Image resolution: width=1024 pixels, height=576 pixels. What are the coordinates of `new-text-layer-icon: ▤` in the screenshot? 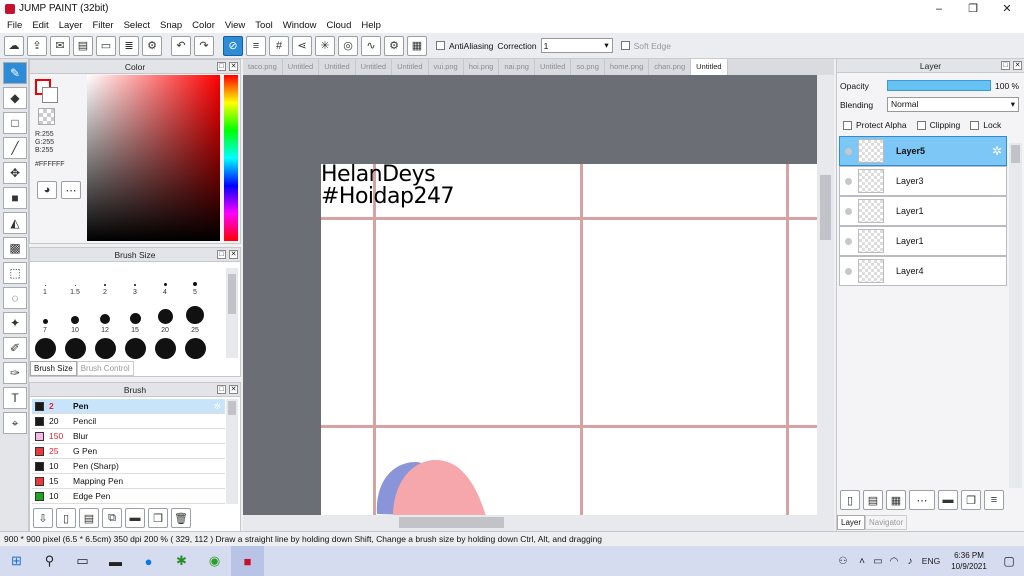 It's located at (873, 500).